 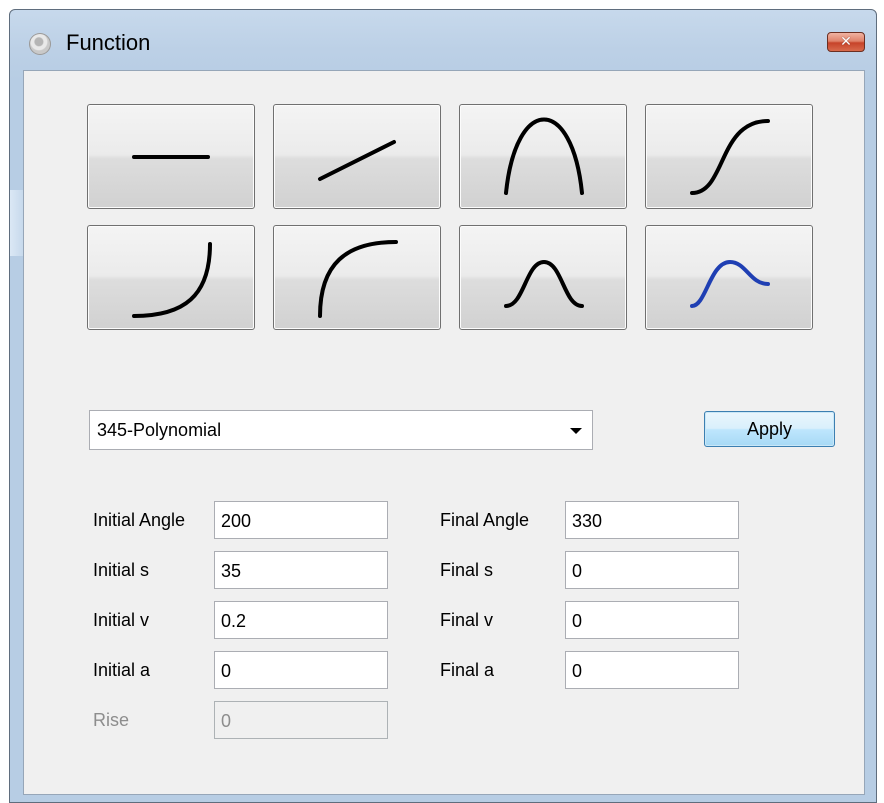 I want to click on final-angle-label: Final Angle, so click(x=485, y=520).